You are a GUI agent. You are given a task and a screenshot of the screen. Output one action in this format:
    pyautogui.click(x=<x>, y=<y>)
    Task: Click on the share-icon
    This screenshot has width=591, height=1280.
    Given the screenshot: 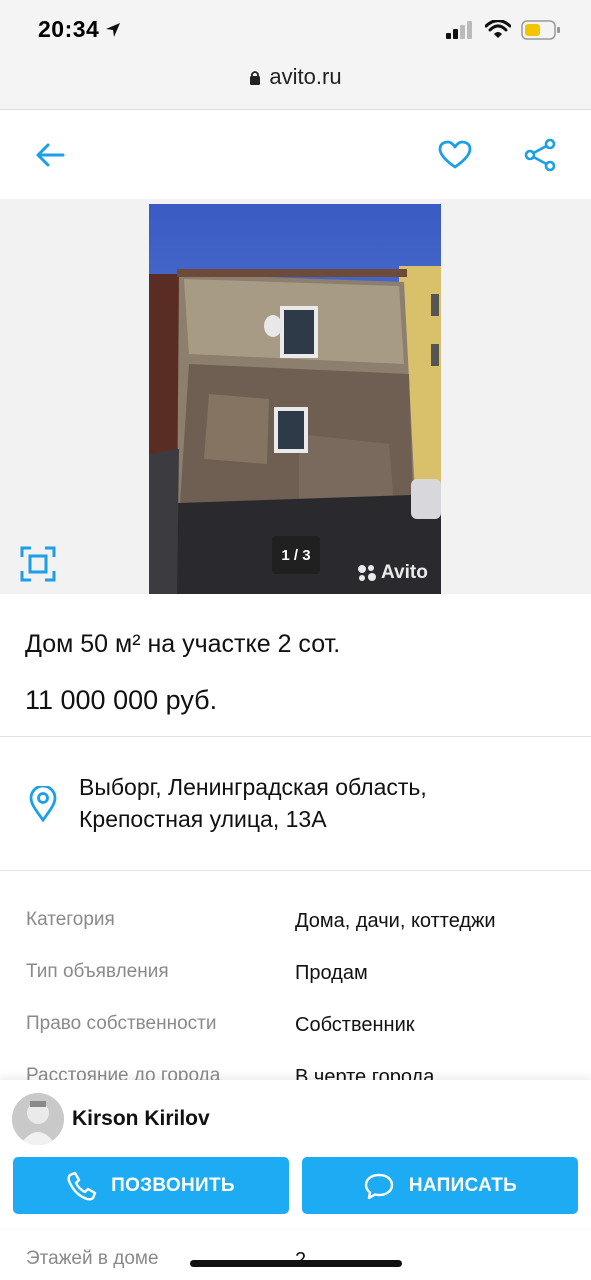 What is the action you would take?
    pyautogui.click(x=540, y=155)
    